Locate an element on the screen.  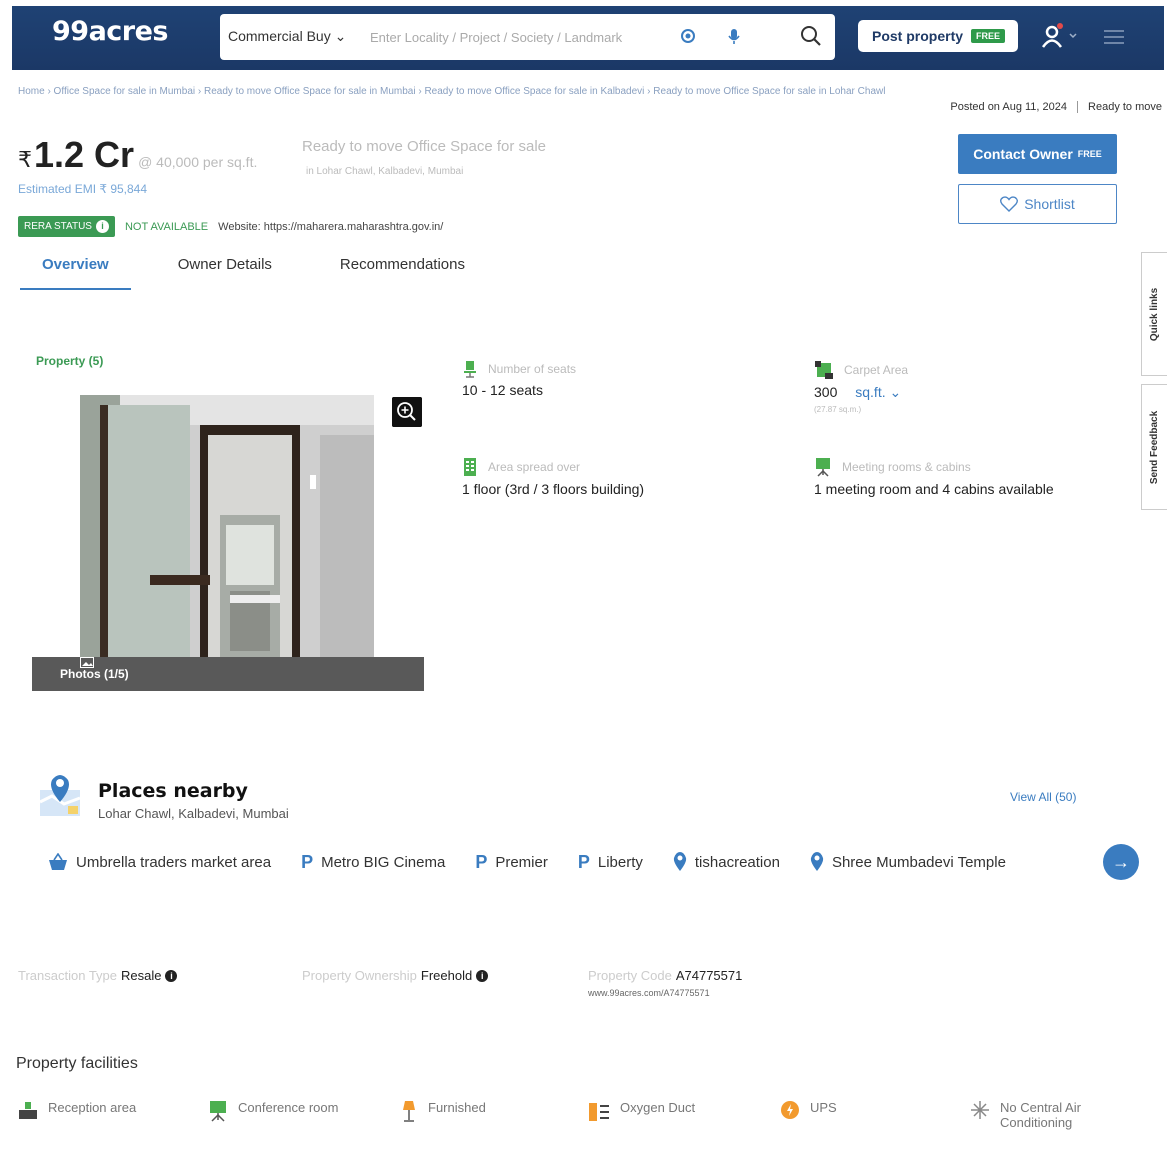
posted-date: Posted on Aug 11, 2024 is located at coordinates (1009, 107).